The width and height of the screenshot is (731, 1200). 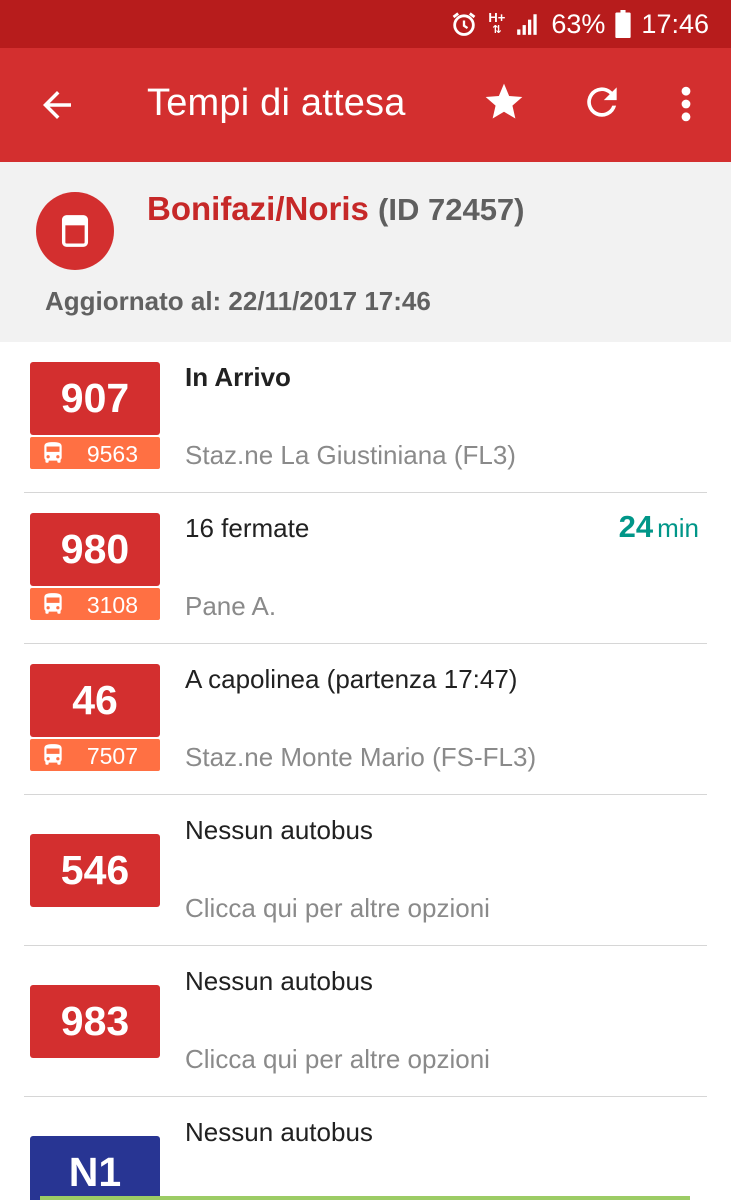 I want to click on network-type-icon: H+ ⇅, so click(x=497, y=23).